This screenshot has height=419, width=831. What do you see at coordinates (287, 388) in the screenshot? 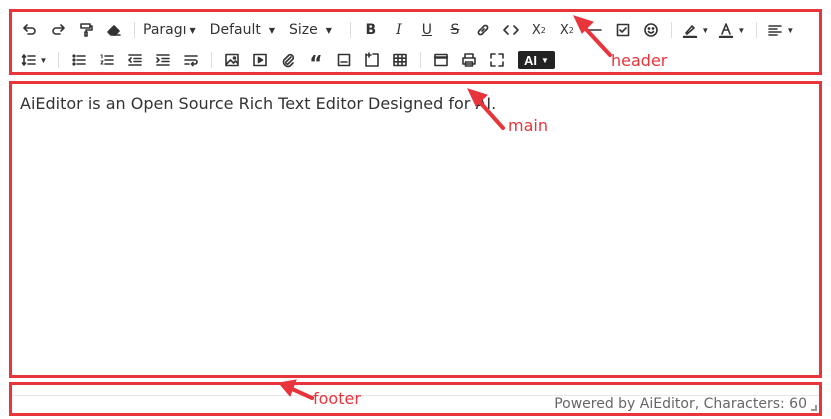
I see `footer-arrow-head` at bounding box center [287, 388].